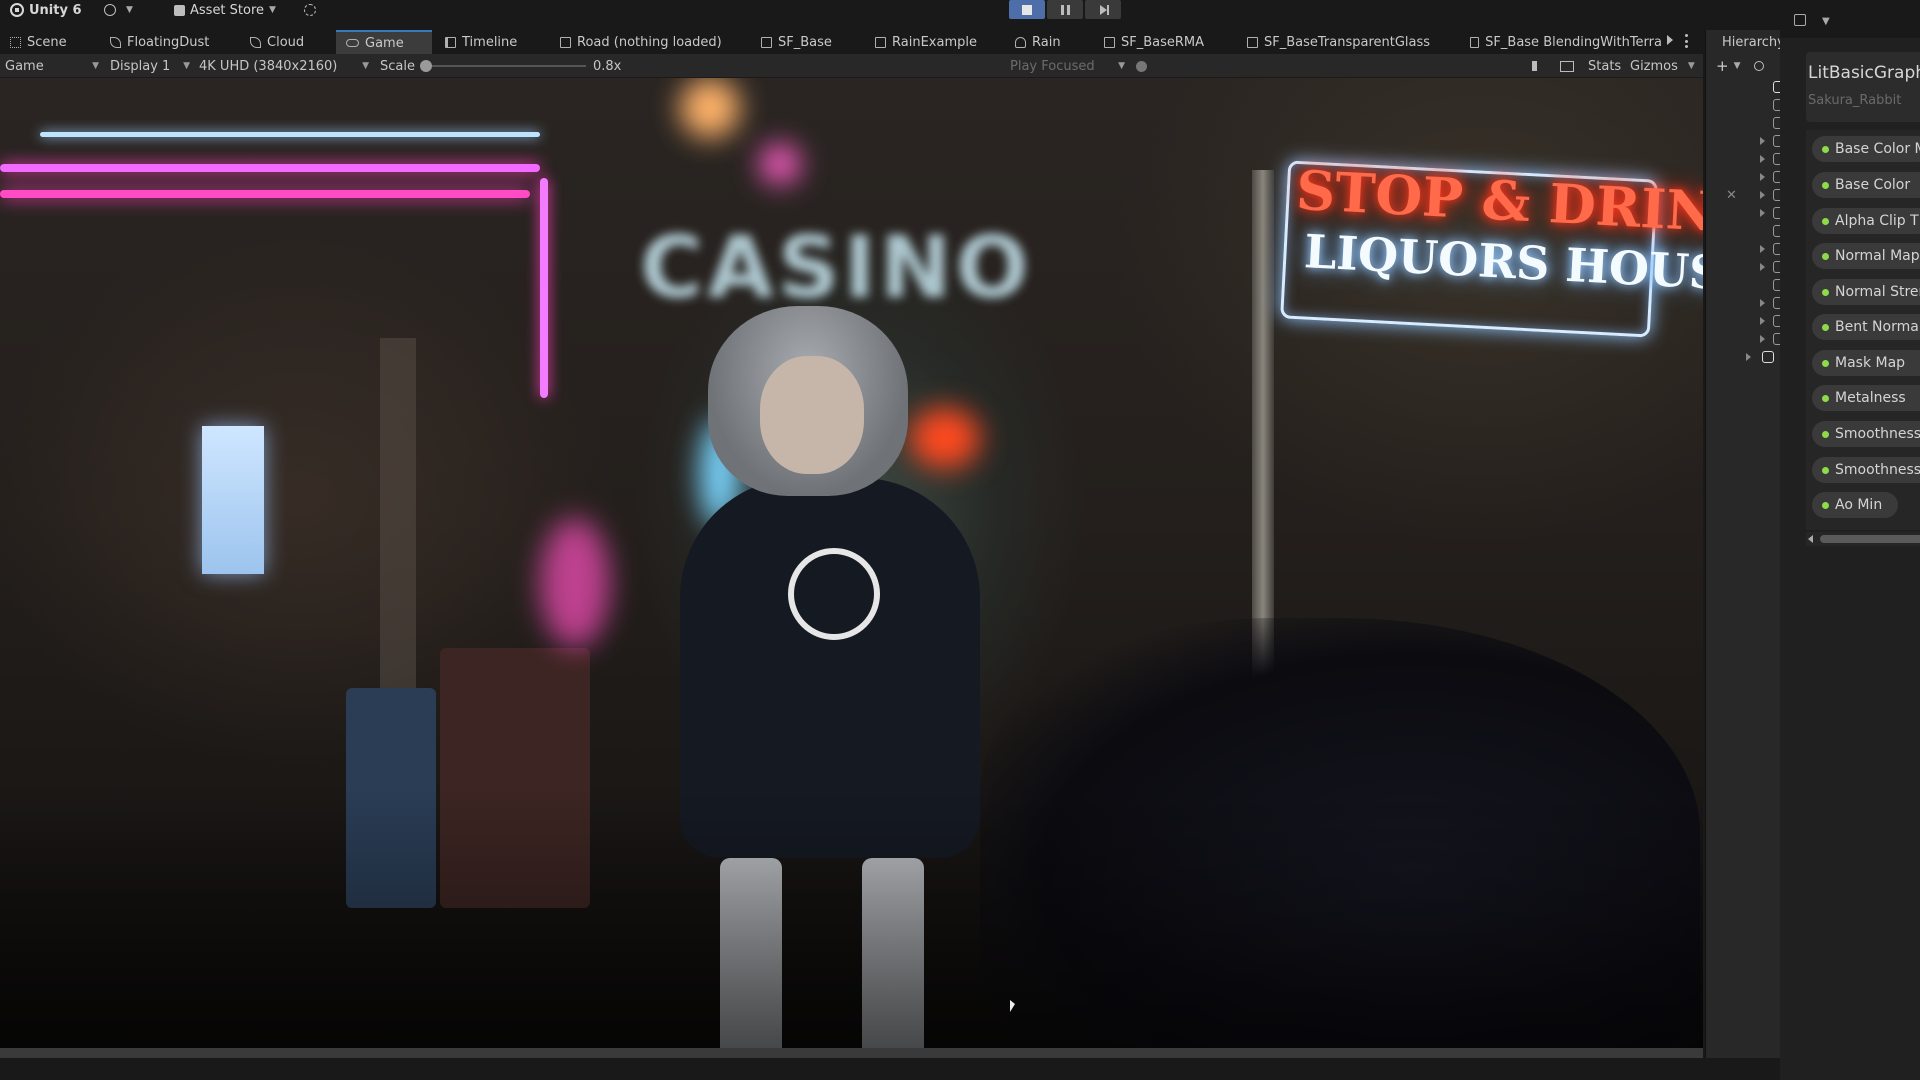 The height and width of the screenshot is (1080, 1920). What do you see at coordinates (397, 66) in the screenshot?
I see `scale-label-text: Scale` at bounding box center [397, 66].